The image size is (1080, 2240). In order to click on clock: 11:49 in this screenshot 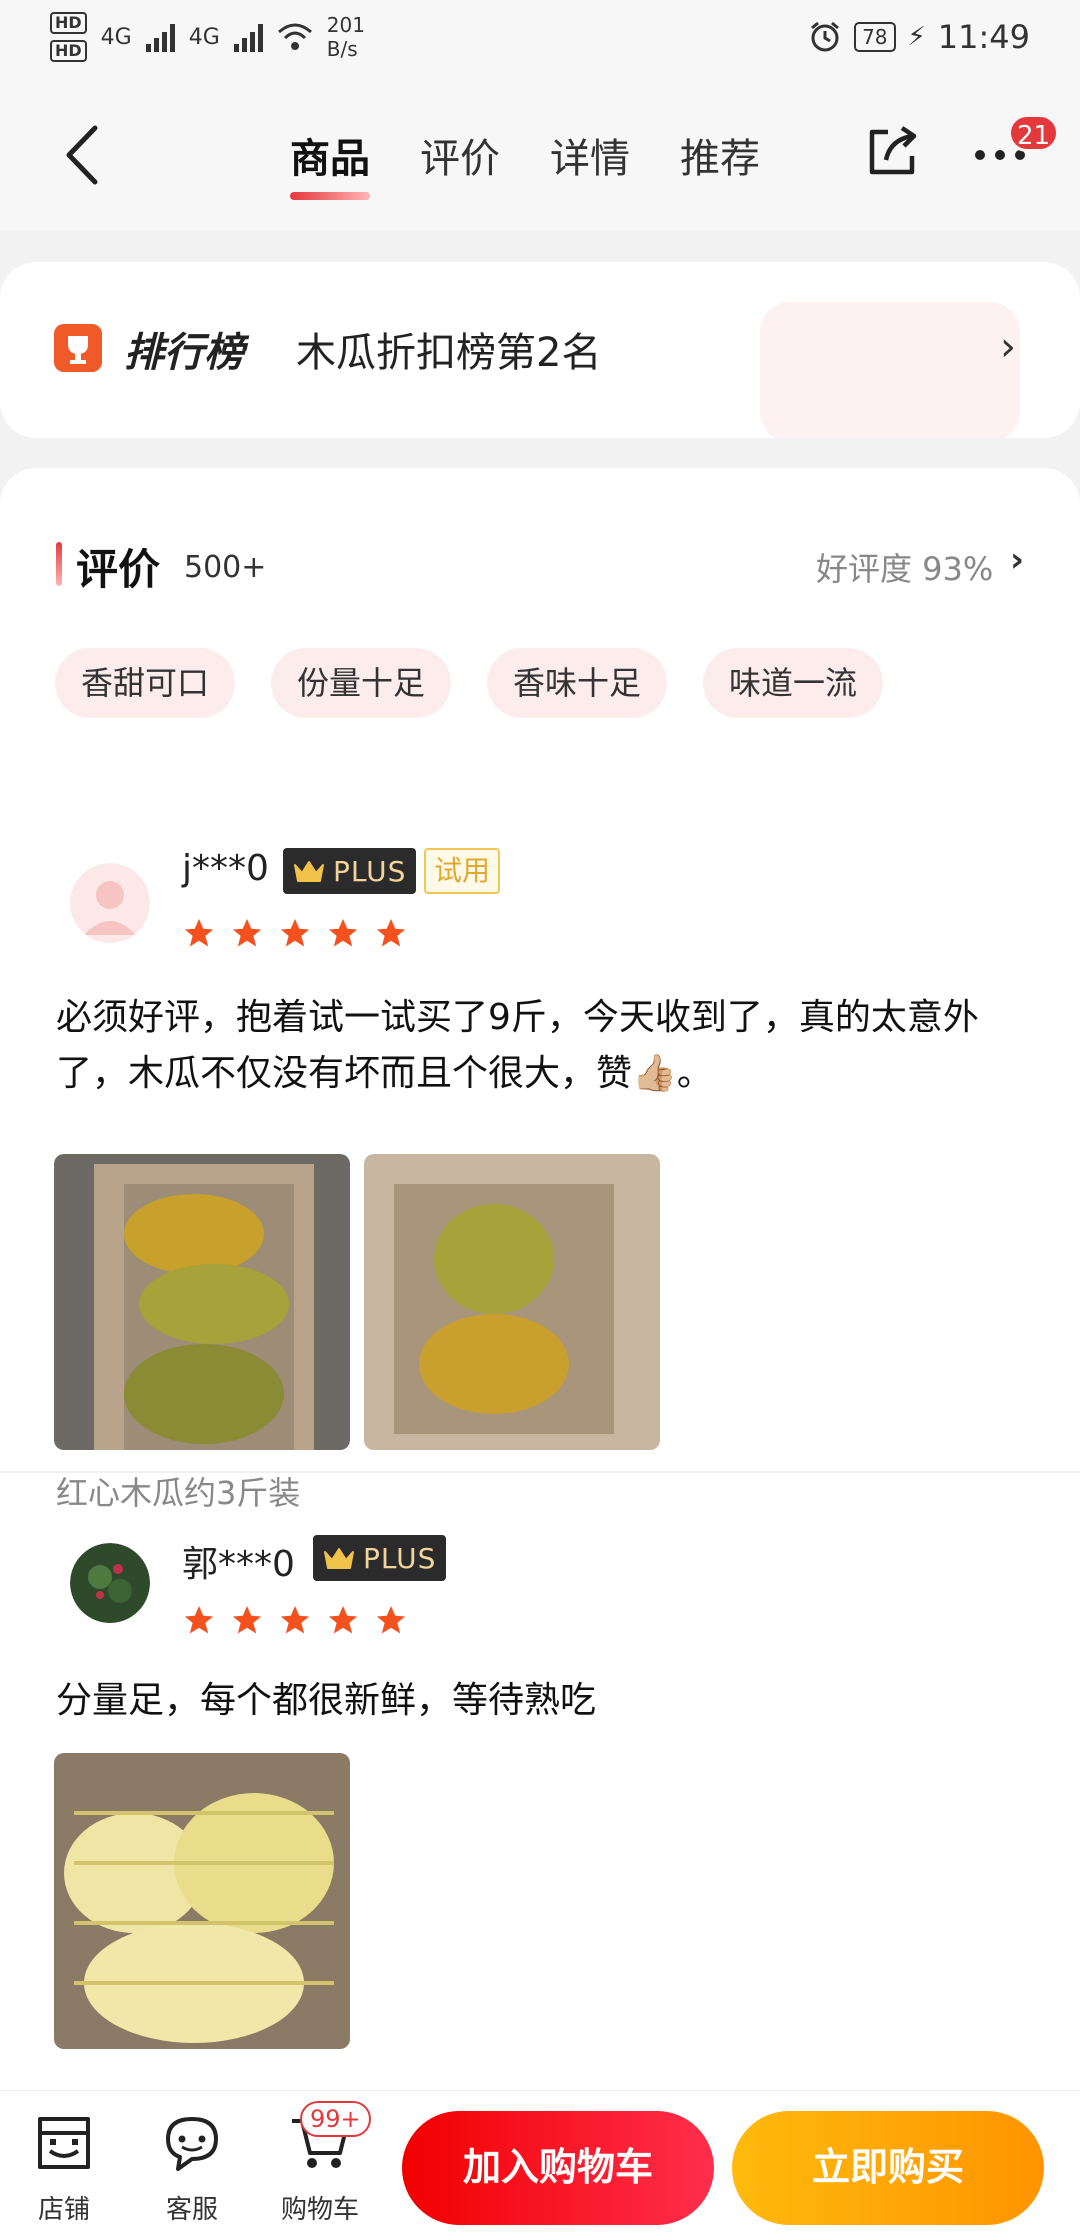, I will do `click(983, 37)`.